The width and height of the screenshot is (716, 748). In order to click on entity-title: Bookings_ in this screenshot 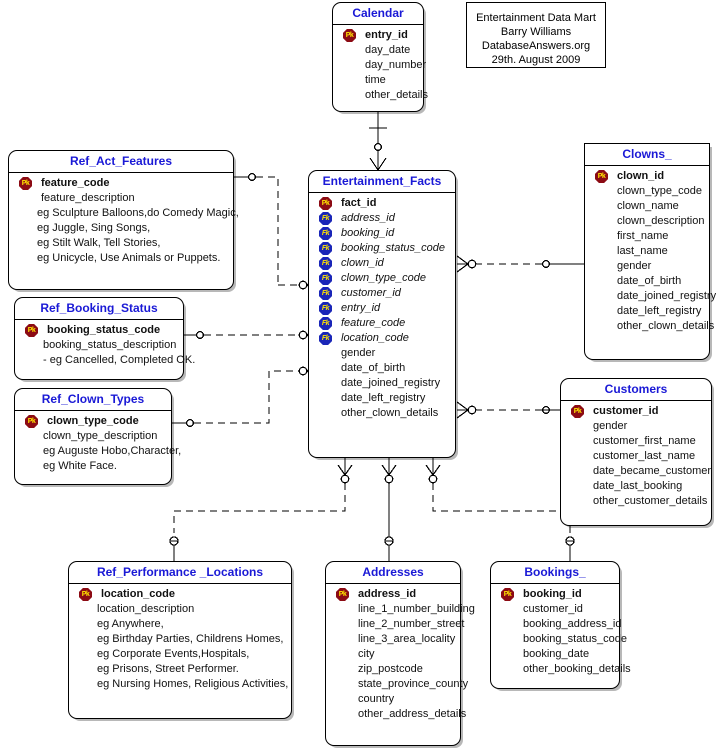, I will do `click(555, 573)`.